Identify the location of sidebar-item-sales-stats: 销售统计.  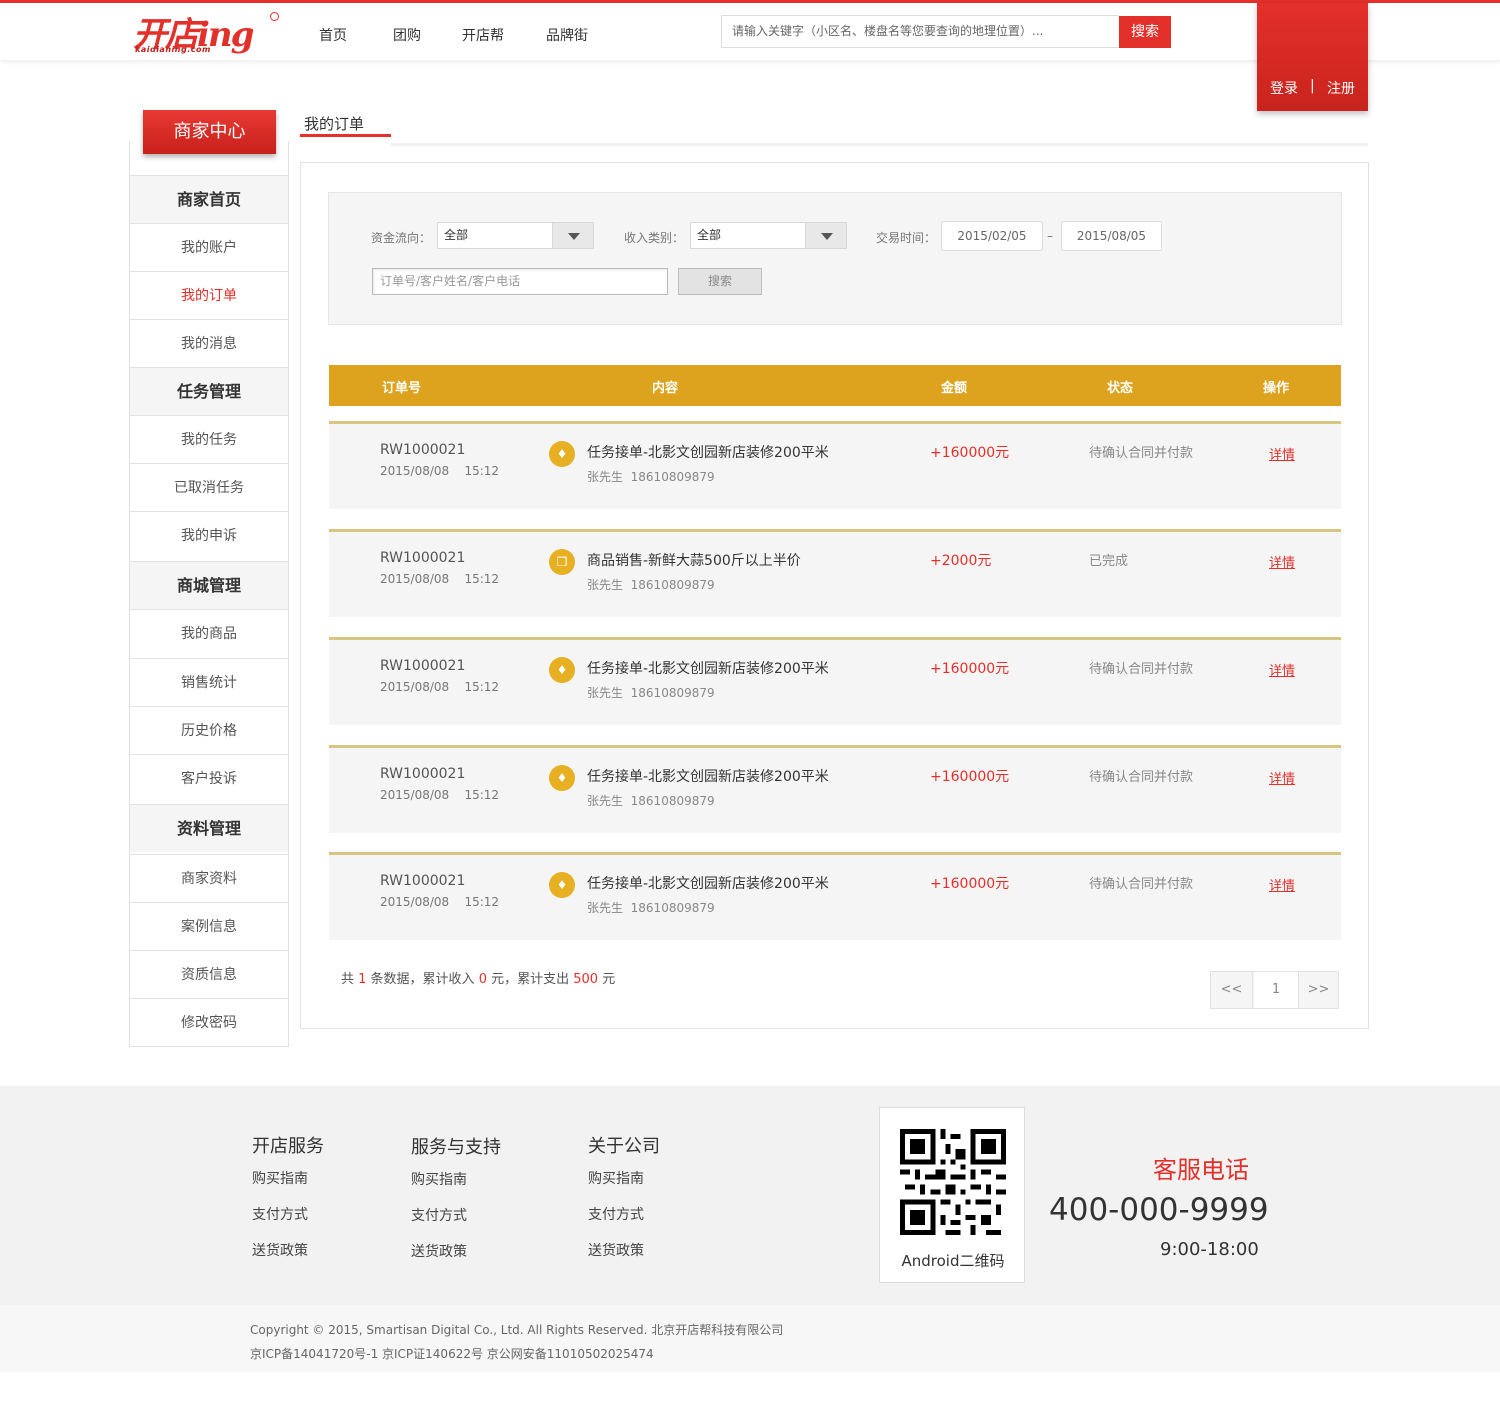
(209, 682).